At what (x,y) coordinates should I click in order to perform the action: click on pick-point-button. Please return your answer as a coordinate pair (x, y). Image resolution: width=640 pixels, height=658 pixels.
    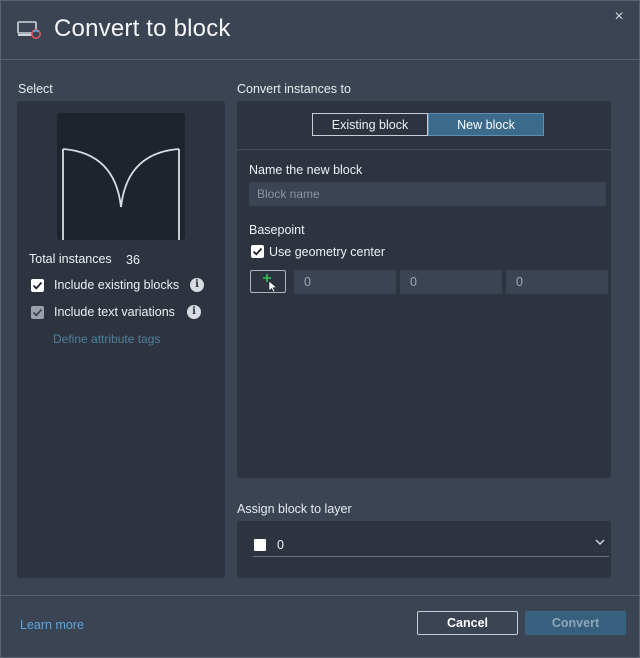
    Looking at the image, I should click on (268, 281).